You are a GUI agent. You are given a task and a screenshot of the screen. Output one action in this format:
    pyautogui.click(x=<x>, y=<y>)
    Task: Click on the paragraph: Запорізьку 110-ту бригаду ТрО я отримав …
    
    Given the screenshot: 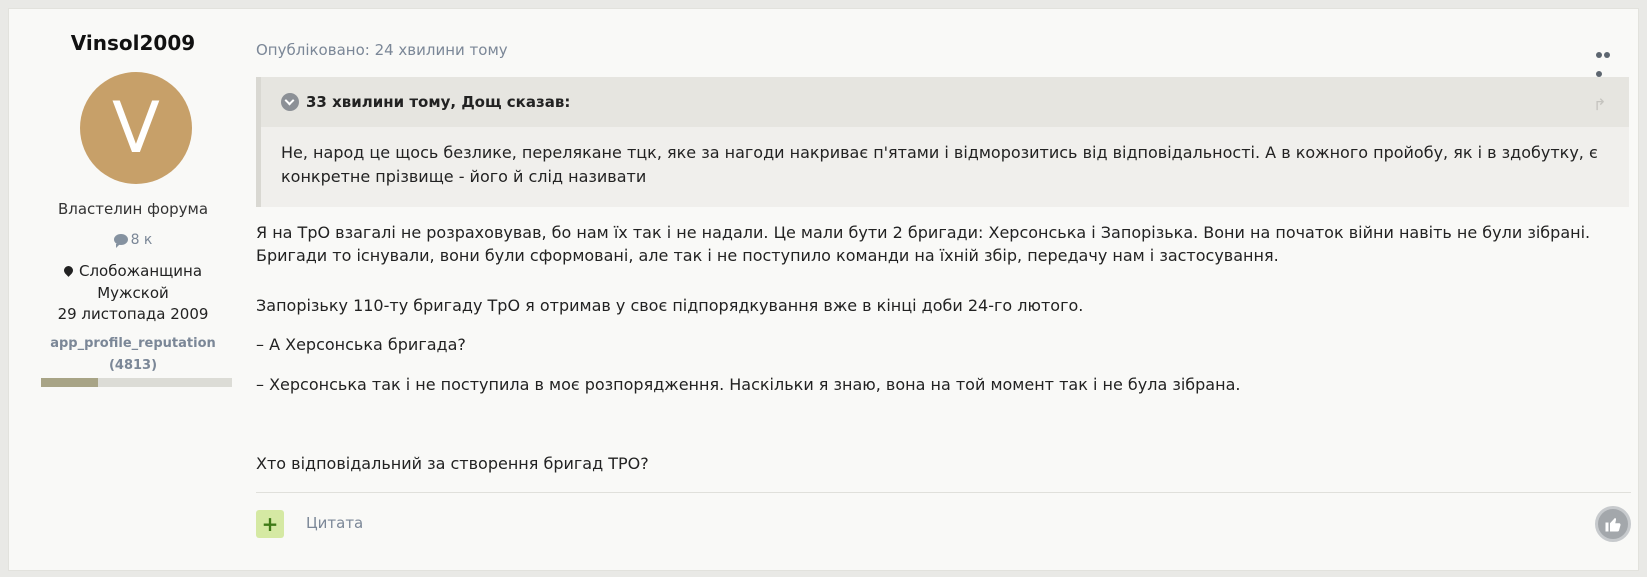 What is the action you would take?
    pyautogui.click(x=670, y=305)
    